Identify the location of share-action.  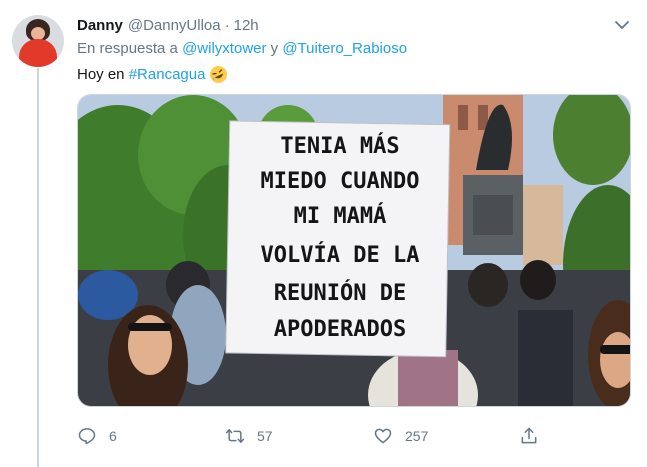
(535, 436).